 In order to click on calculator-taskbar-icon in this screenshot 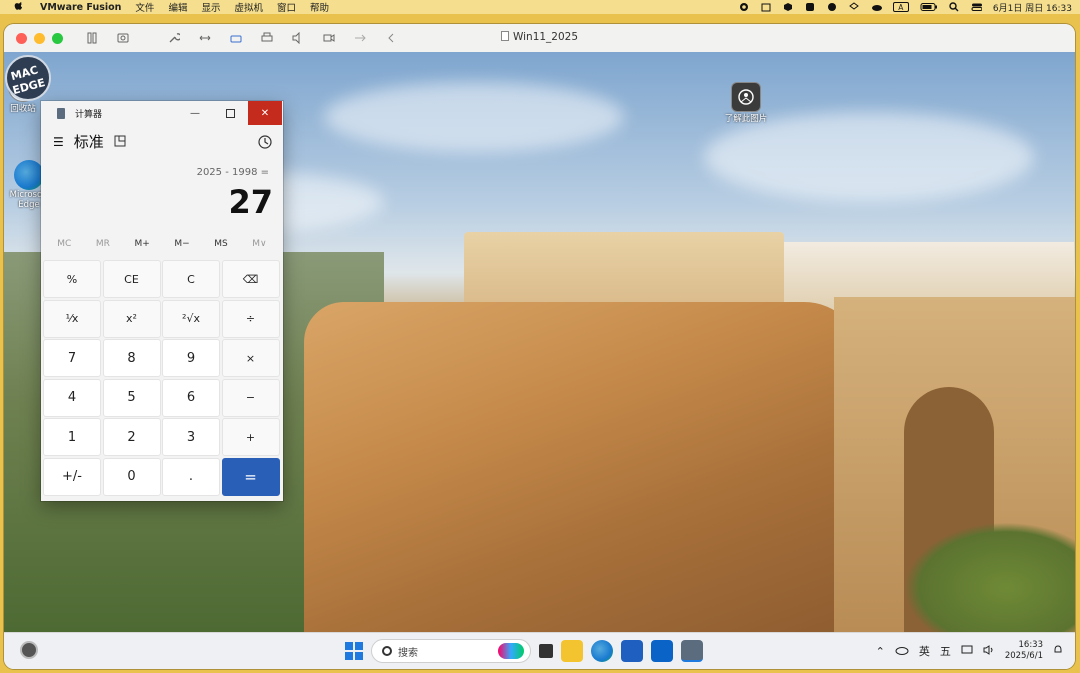, I will do `click(692, 651)`.